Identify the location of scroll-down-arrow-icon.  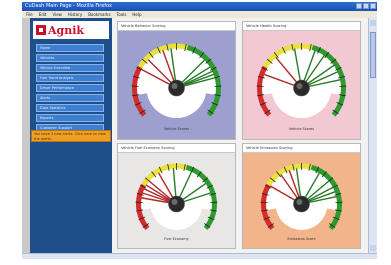
(373, 248).